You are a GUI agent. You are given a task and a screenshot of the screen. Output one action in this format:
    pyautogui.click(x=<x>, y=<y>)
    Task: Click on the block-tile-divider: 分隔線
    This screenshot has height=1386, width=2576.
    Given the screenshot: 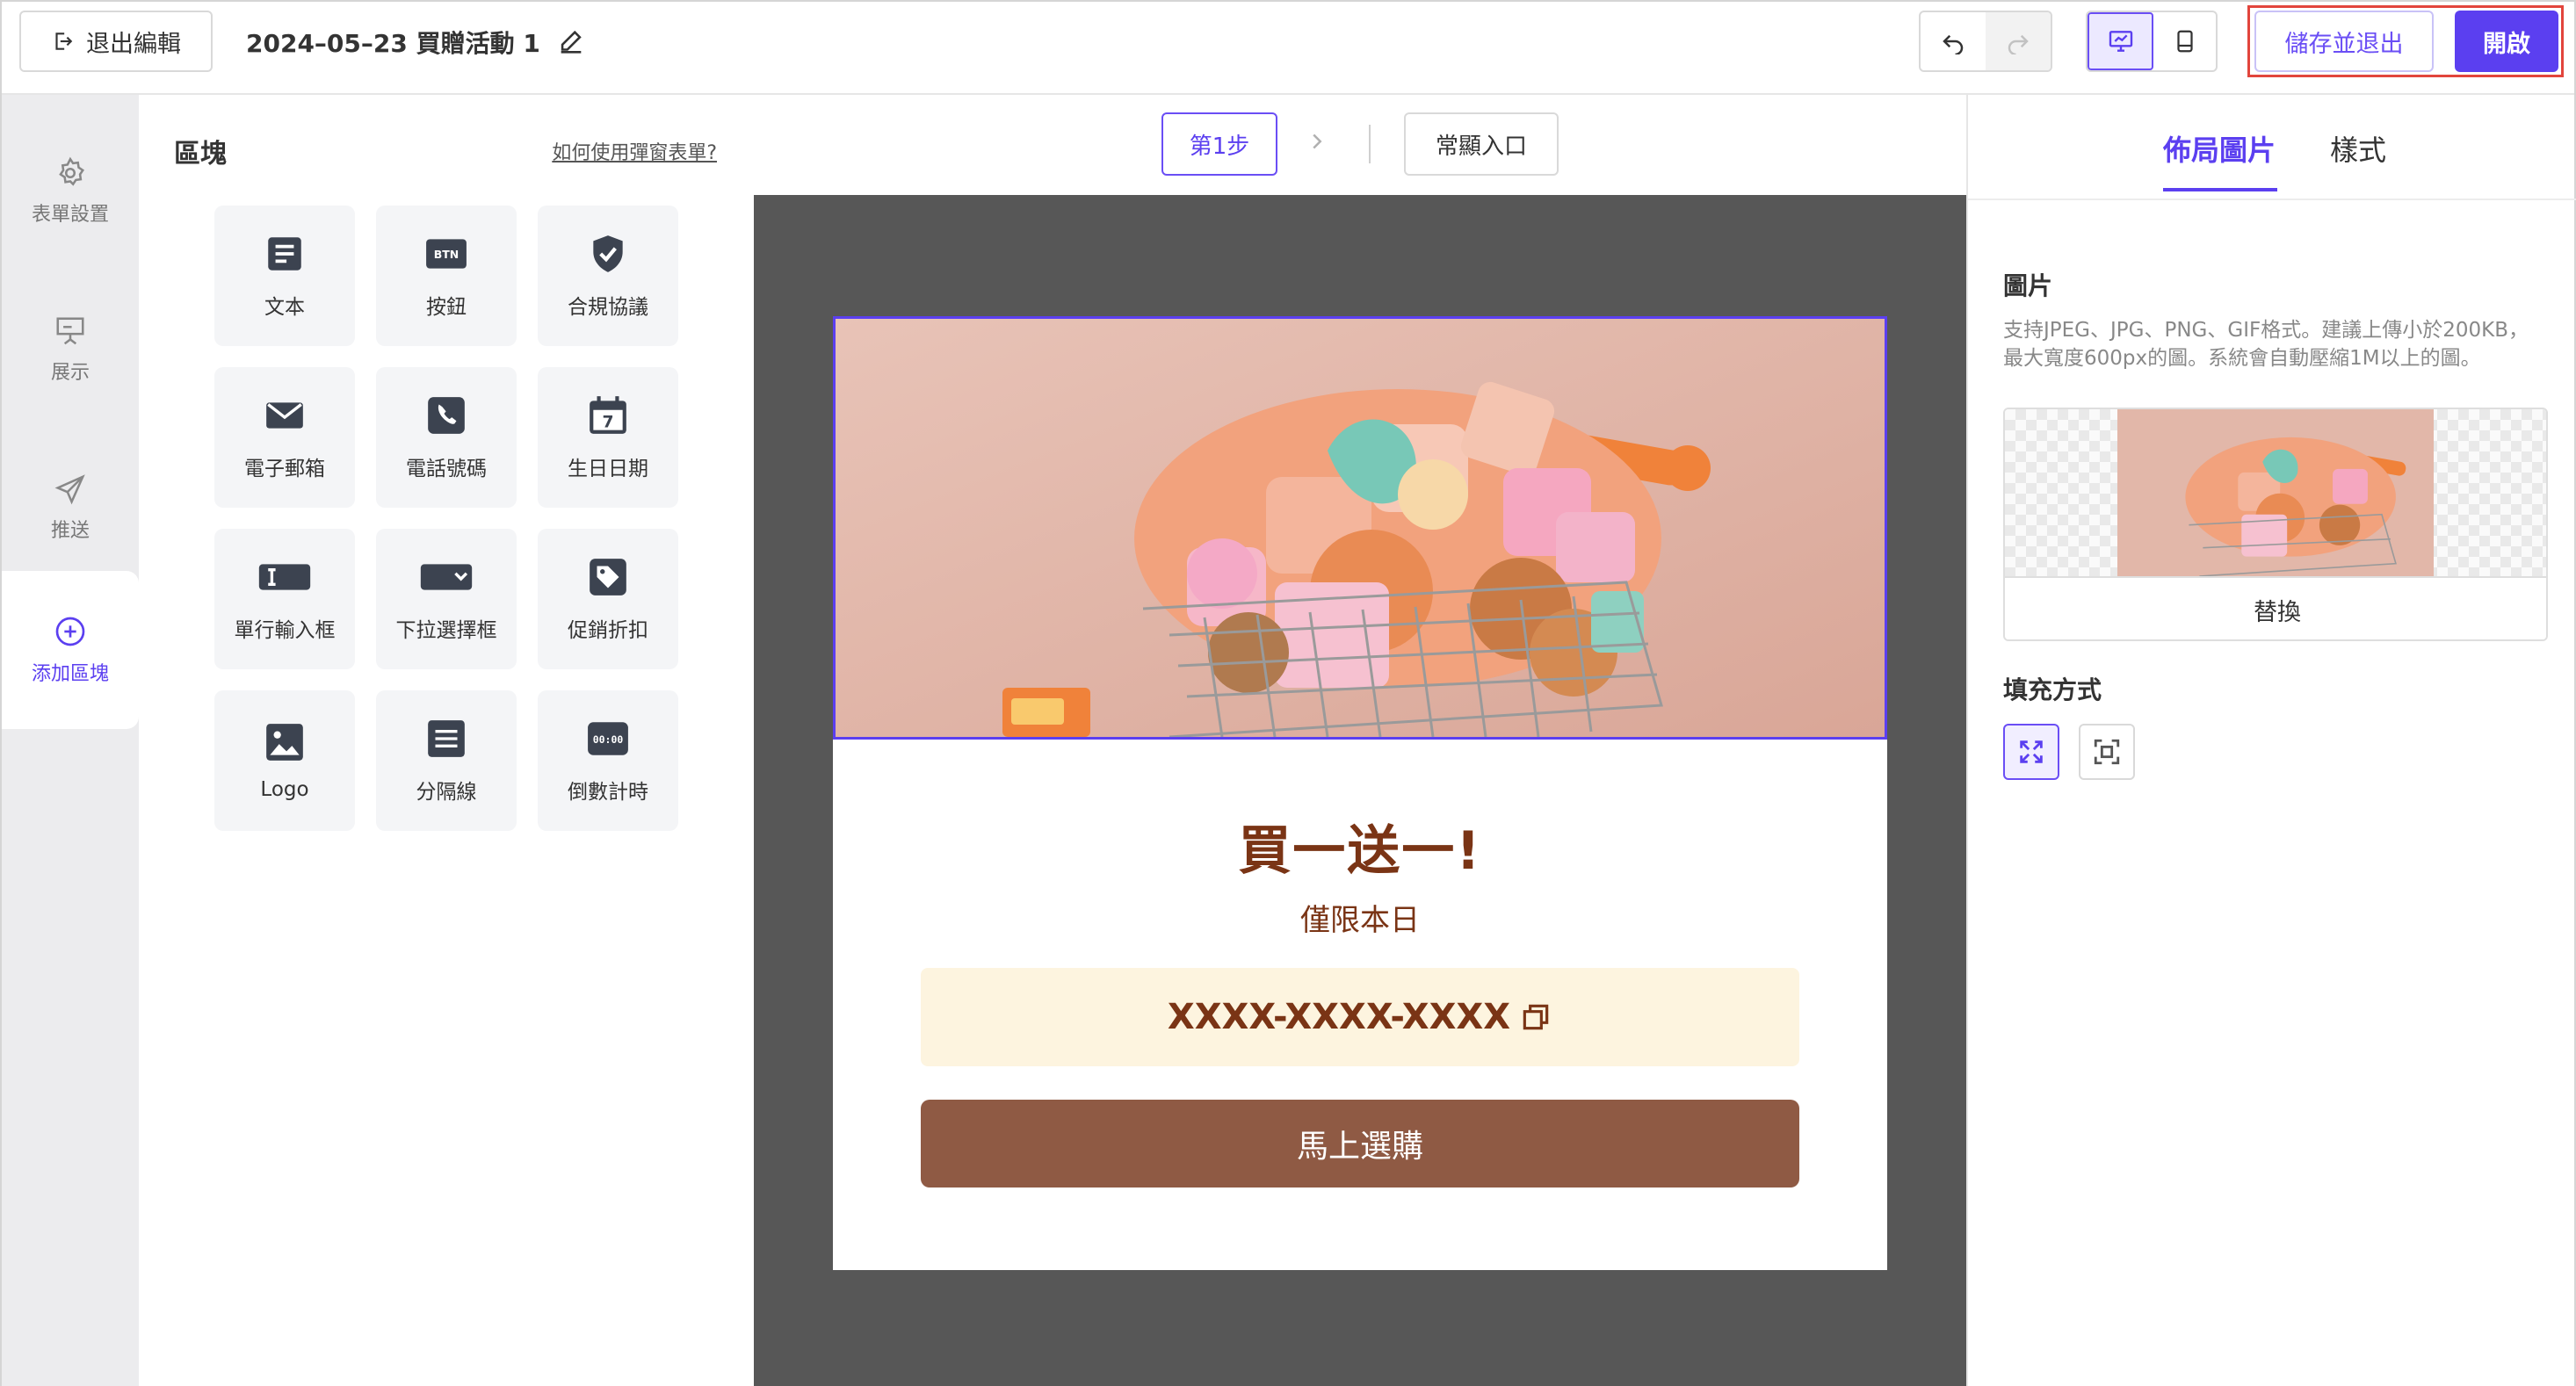 What is the action you would take?
    pyautogui.click(x=446, y=760)
    